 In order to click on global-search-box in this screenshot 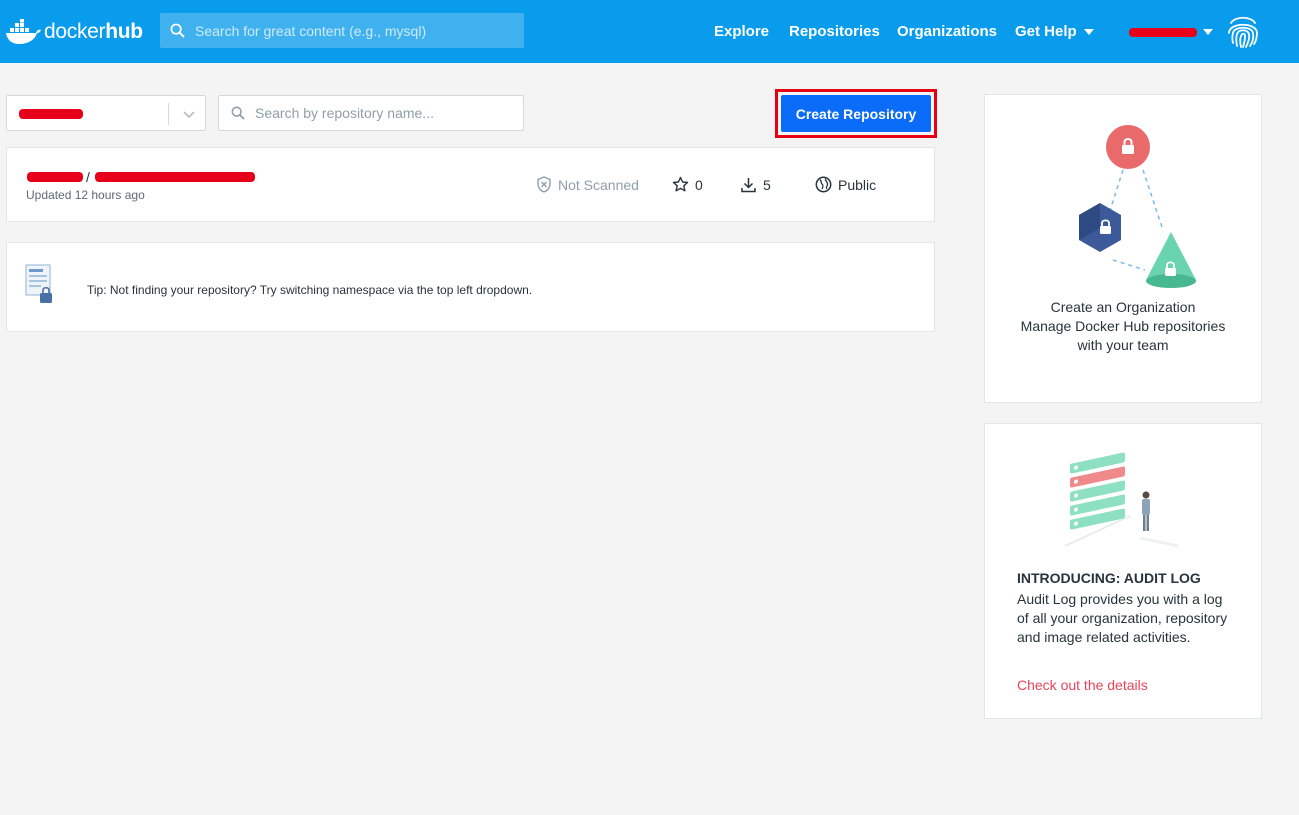, I will do `click(342, 30)`.